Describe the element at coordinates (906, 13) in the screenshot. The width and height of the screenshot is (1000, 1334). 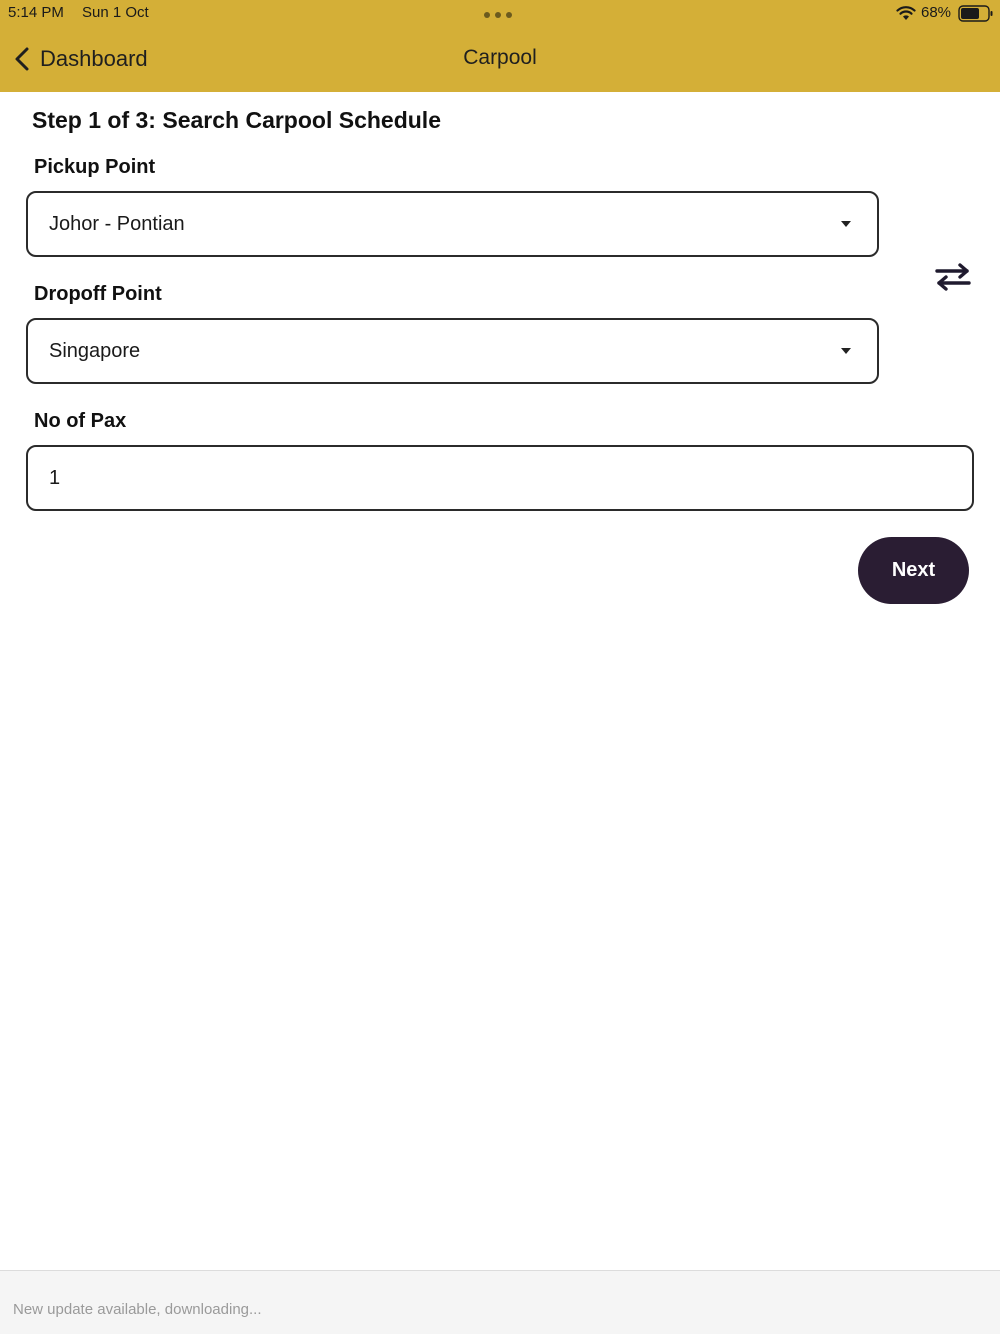
I see `wifi-icon` at that location.